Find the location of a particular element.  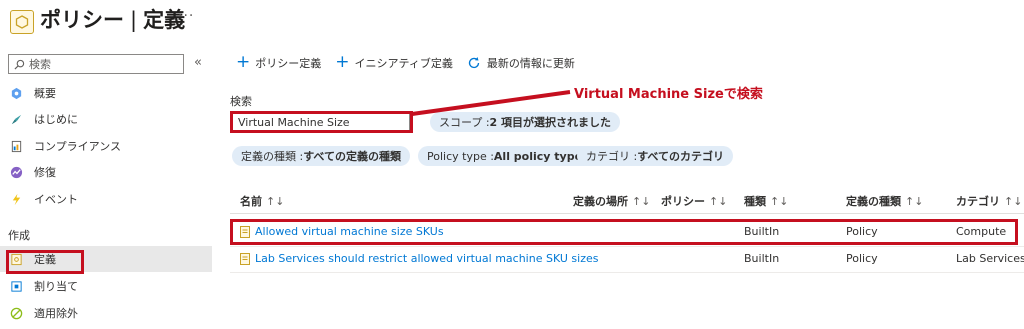

column-header-type: 種類 ↑↓ is located at coordinates (766, 201).